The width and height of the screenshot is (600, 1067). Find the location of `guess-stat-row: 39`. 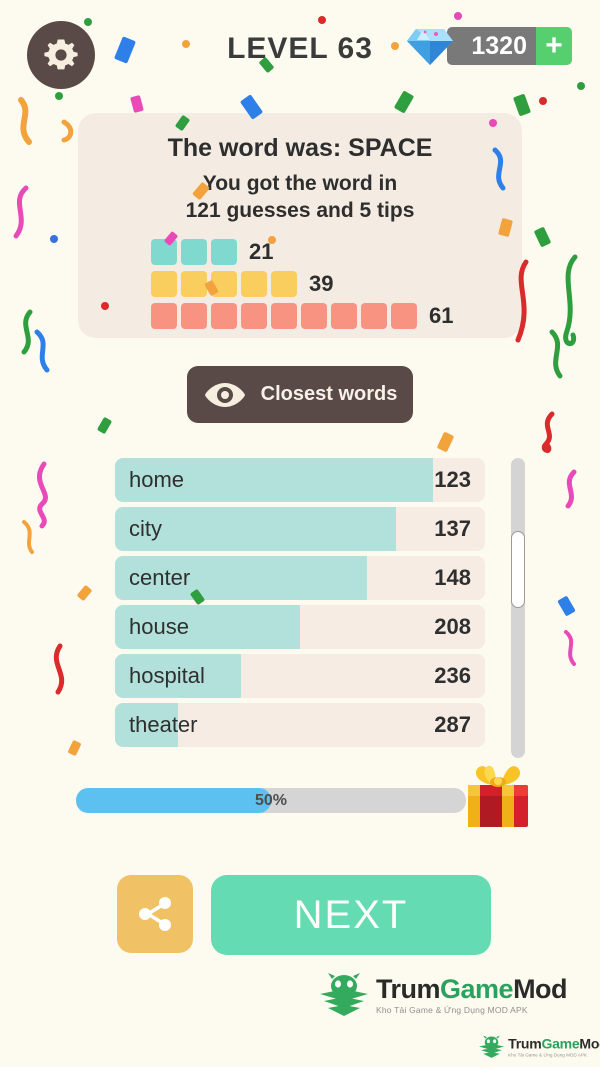

guess-stat-row: 39 is located at coordinates (336, 284).